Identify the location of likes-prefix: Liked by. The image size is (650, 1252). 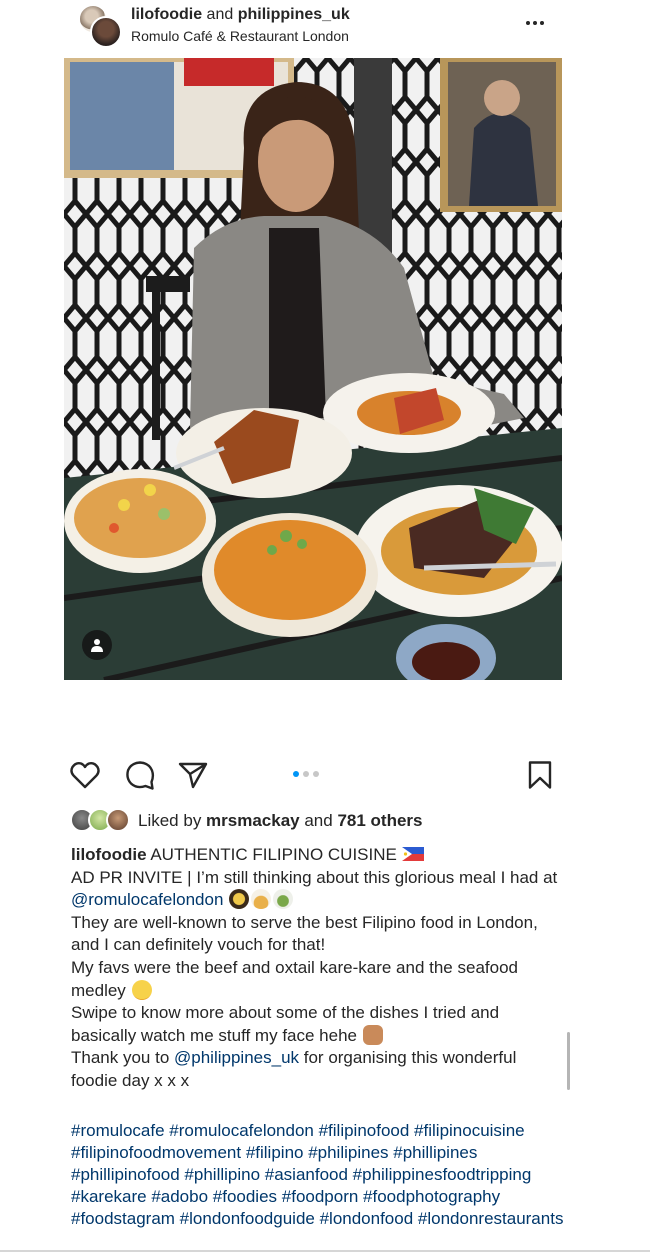
(172, 820).